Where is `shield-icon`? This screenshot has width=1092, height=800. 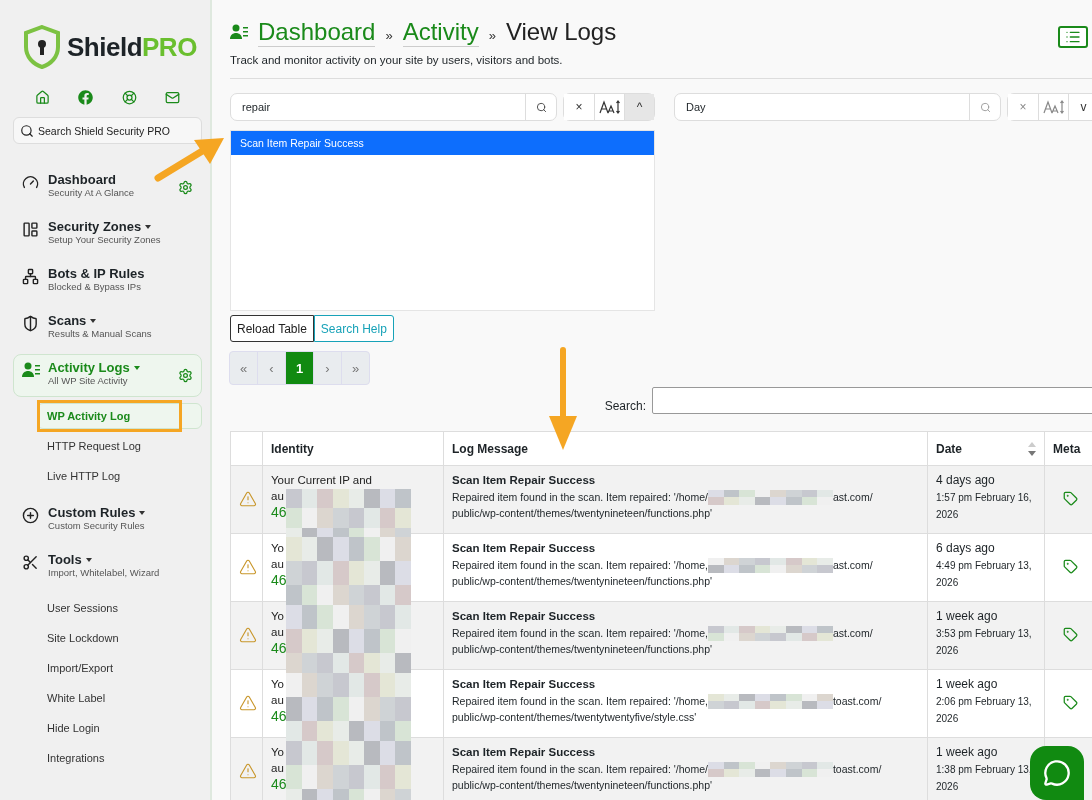 shield-icon is located at coordinates (30, 323).